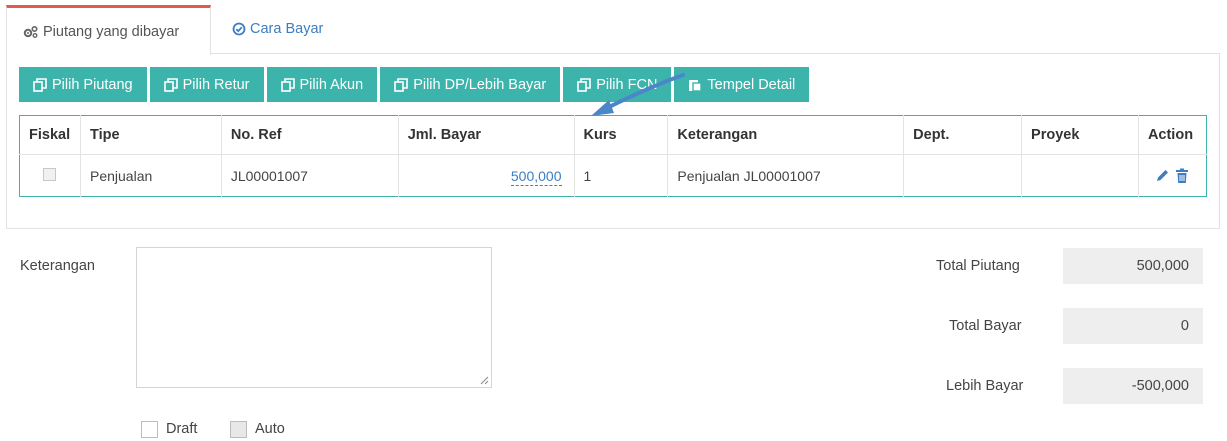 Image resolution: width=1227 pixels, height=441 pixels. What do you see at coordinates (309, 175) in the screenshot?
I see `no-ref-cell: JL00001007` at bounding box center [309, 175].